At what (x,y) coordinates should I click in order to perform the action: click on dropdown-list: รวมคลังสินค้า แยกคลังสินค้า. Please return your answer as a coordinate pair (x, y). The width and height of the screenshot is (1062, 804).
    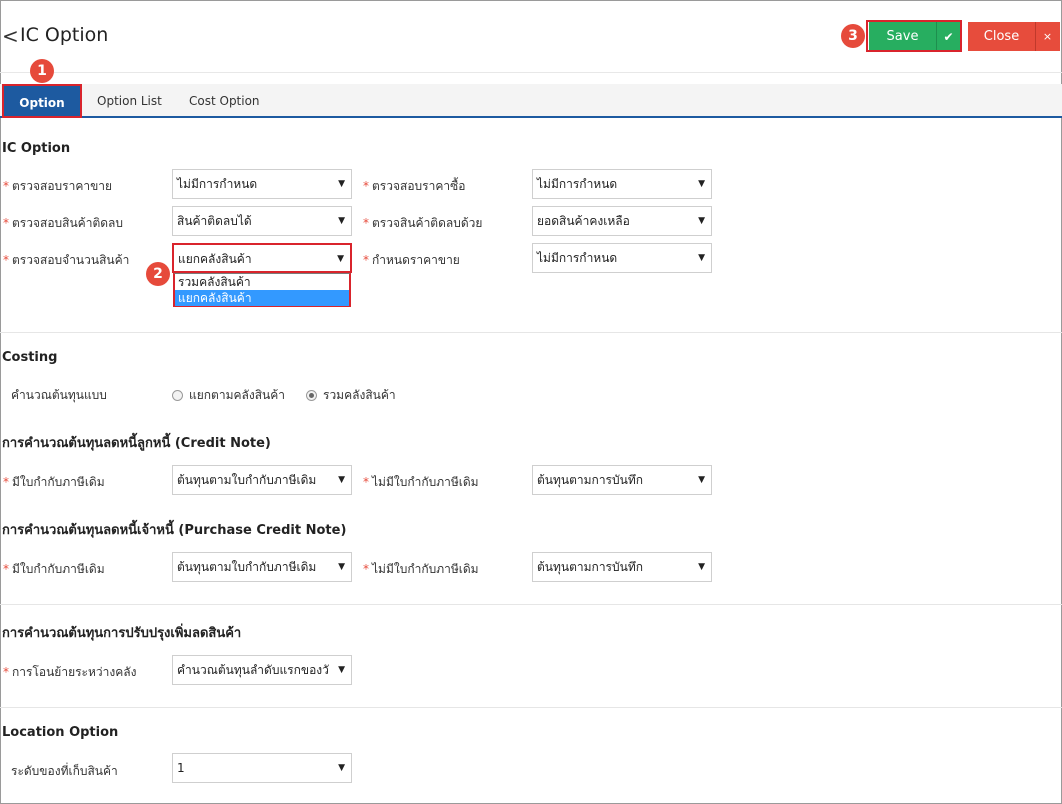
    Looking at the image, I should click on (262, 290).